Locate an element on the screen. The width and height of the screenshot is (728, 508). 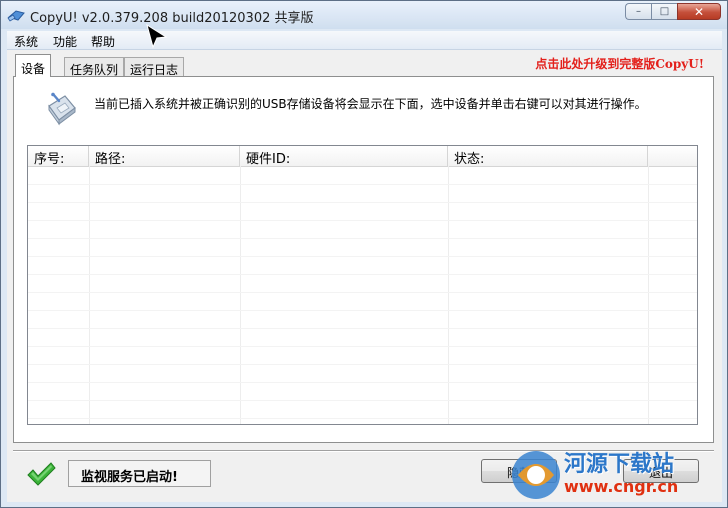
watermark-logo-icon is located at coordinates (536, 475).